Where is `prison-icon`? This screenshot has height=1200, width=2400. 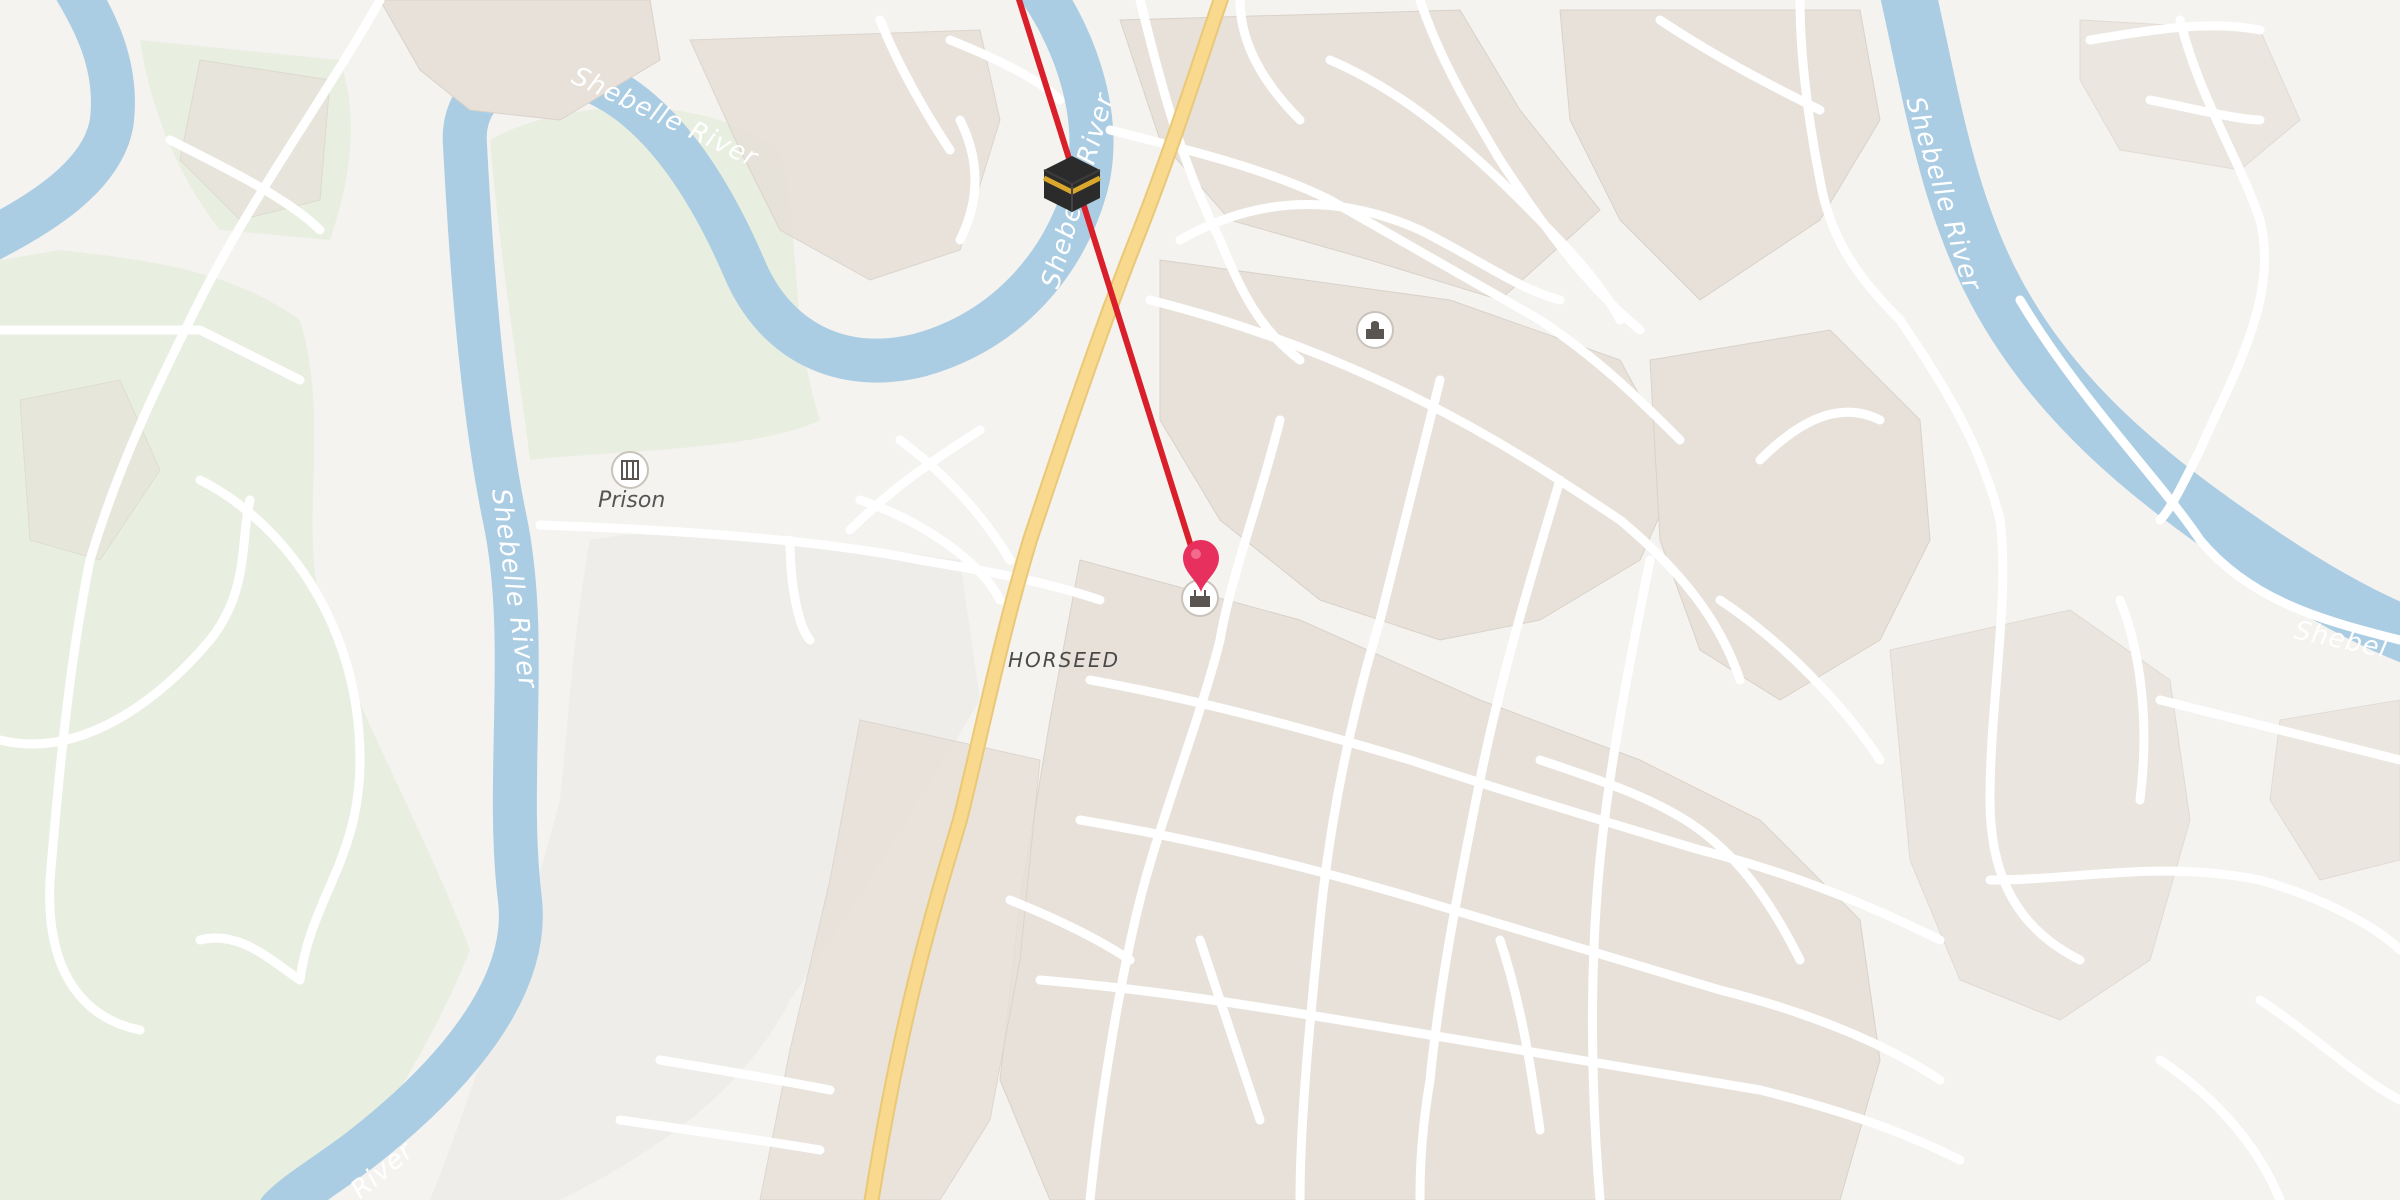 prison-icon is located at coordinates (630, 470).